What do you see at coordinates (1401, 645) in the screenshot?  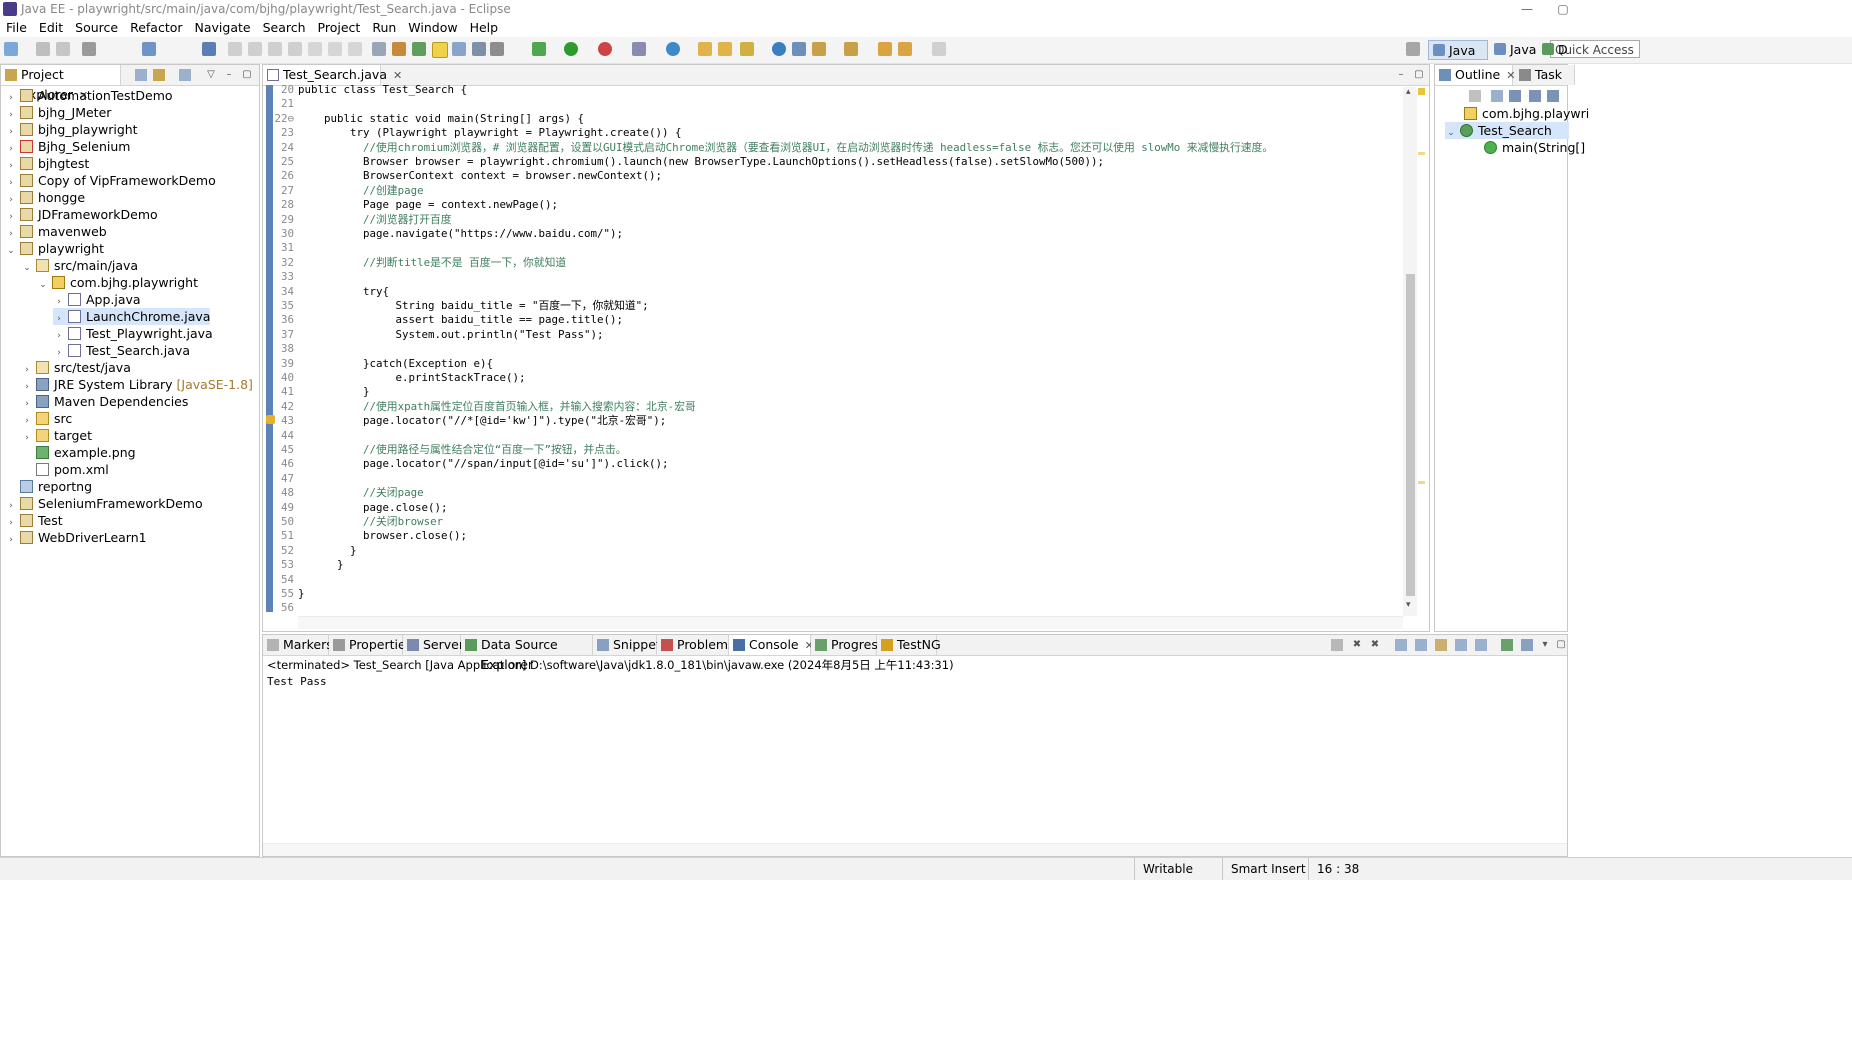 I see `clear-console-icon` at bounding box center [1401, 645].